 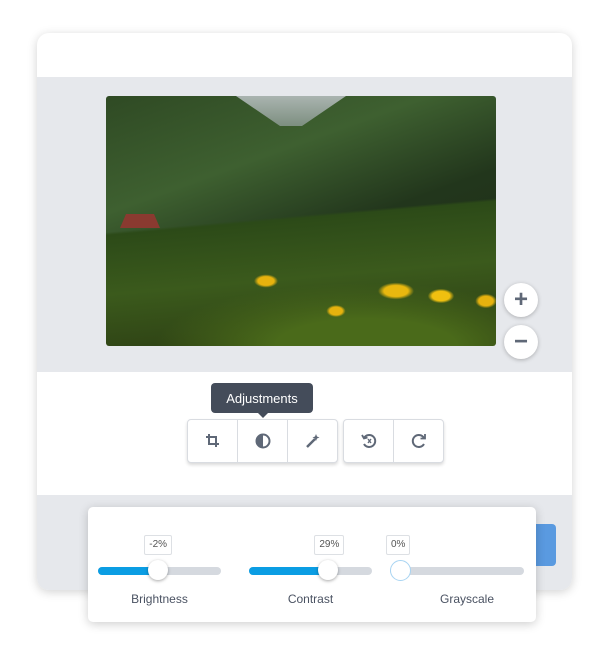 I want to click on tool-group, so click(x=262, y=441).